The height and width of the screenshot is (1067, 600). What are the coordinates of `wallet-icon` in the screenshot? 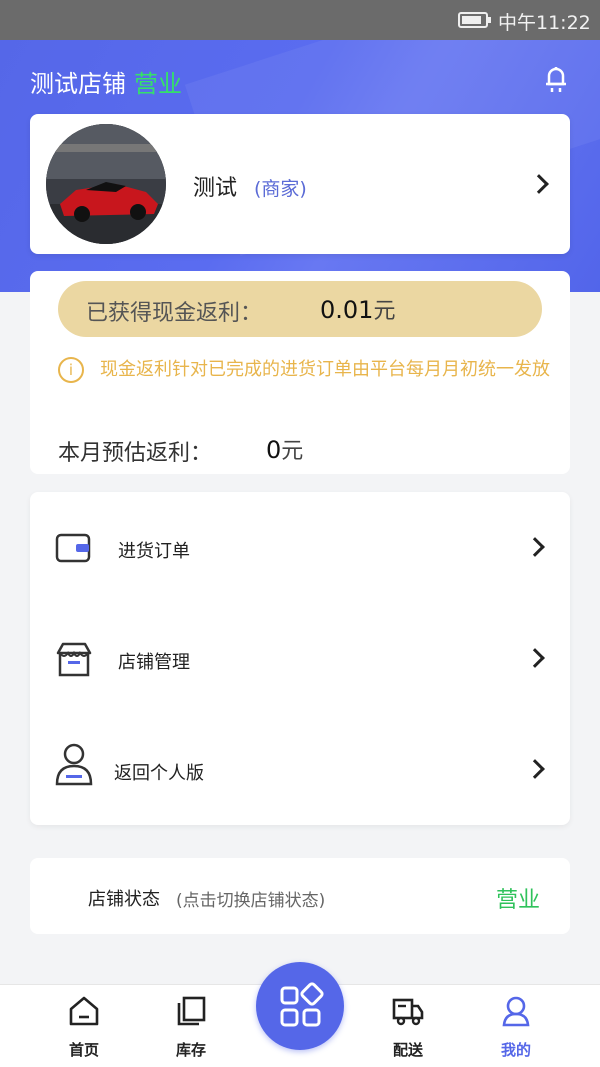 It's located at (74, 548).